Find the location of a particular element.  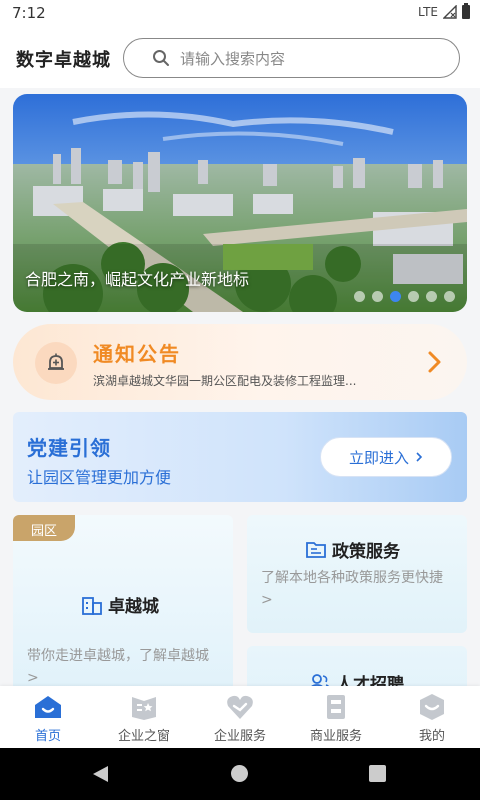

policy-service-card: 政策服务 了解本地各种政策服务更快捷 > is located at coordinates (357, 574).